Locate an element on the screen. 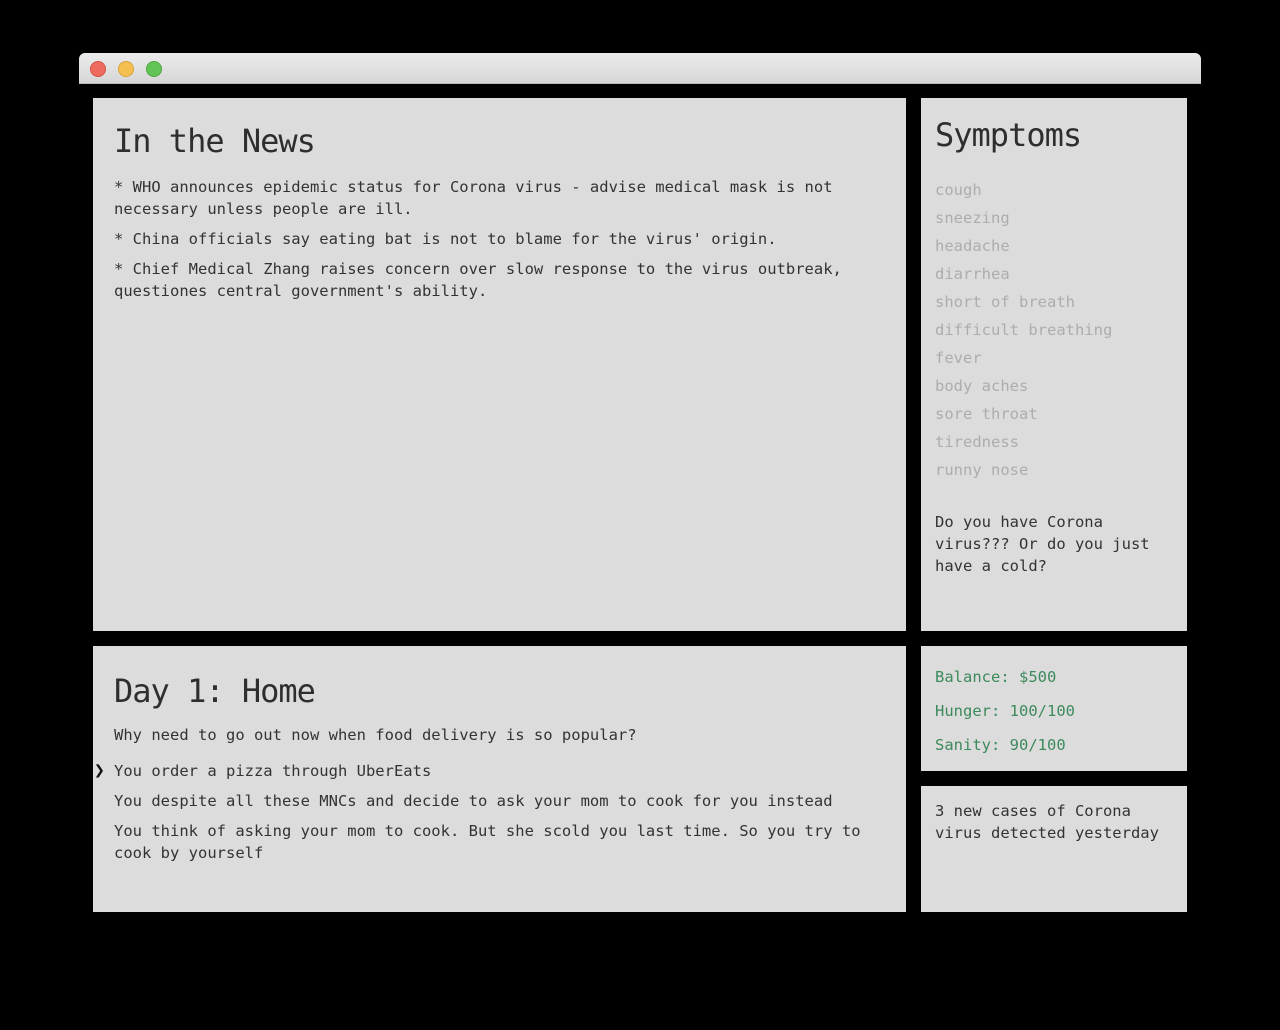 This screenshot has width=1280, height=1030. symptom-item: fever is located at coordinates (958, 358).